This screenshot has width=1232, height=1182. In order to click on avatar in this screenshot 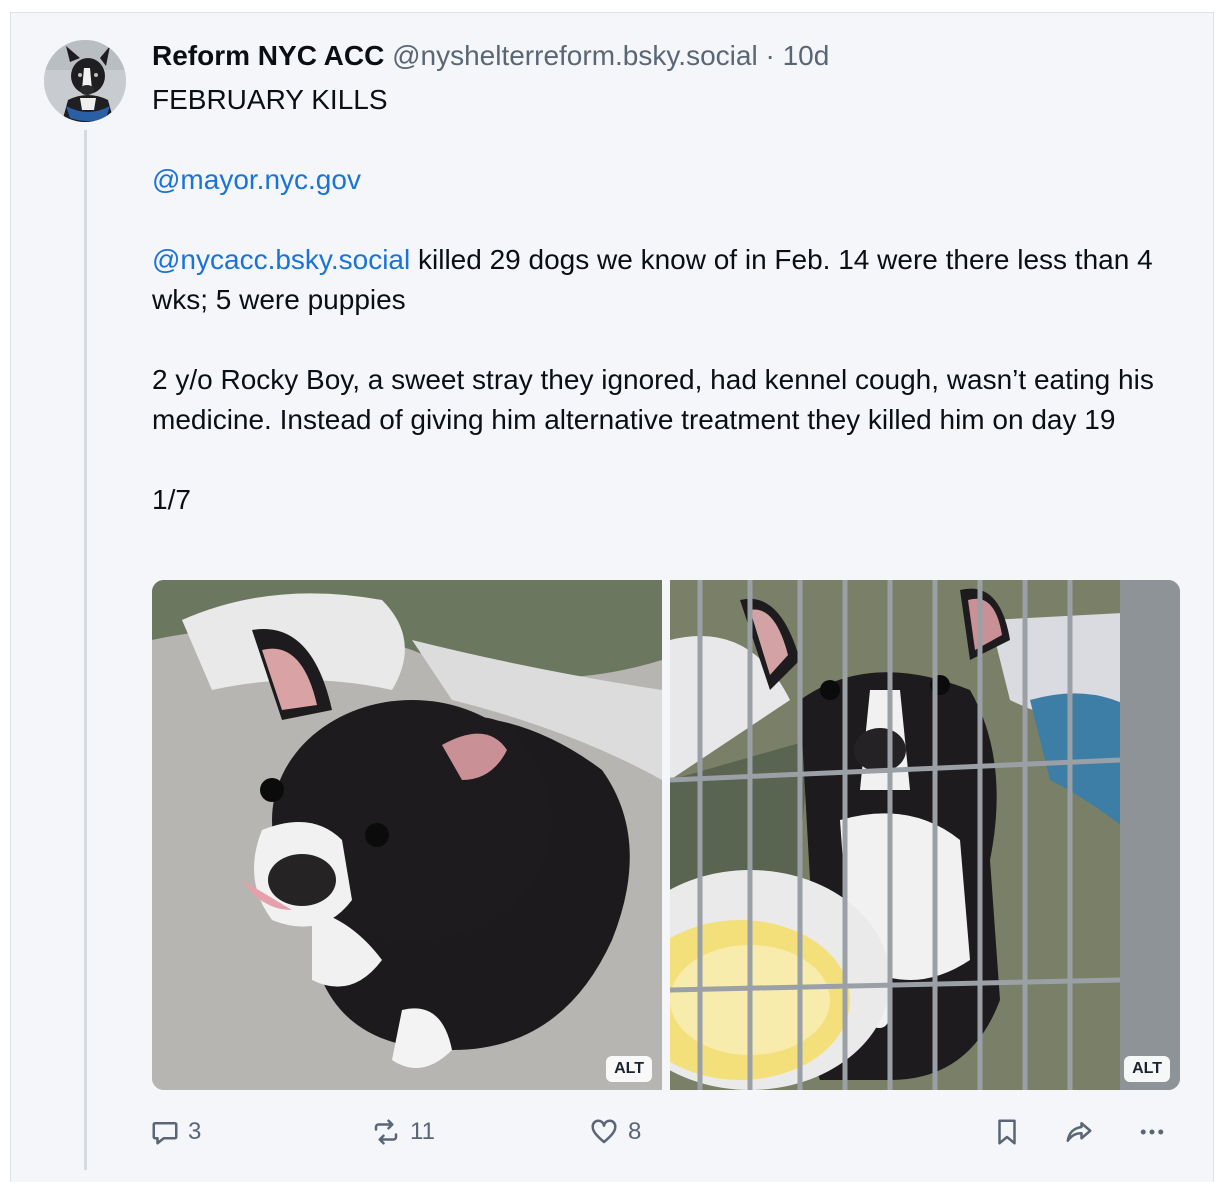, I will do `click(85, 81)`.